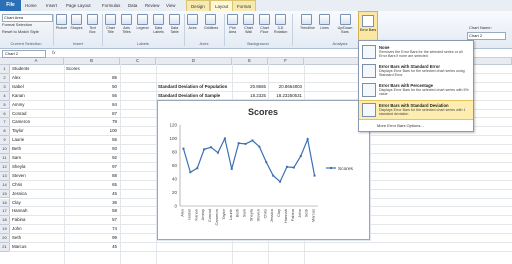  Describe the element at coordinates (138, 61) in the screenshot. I see `column-header: C` at that location.